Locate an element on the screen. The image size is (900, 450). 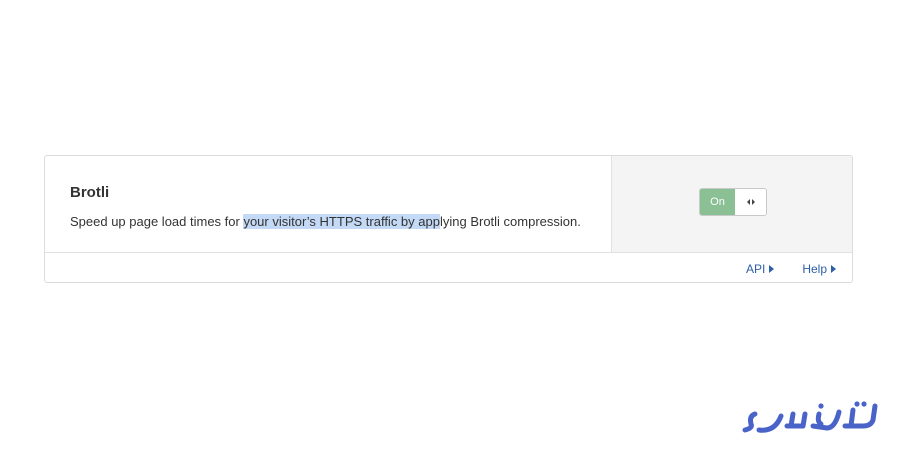
setting-control-panel: On is located at coordinates (732, 204).